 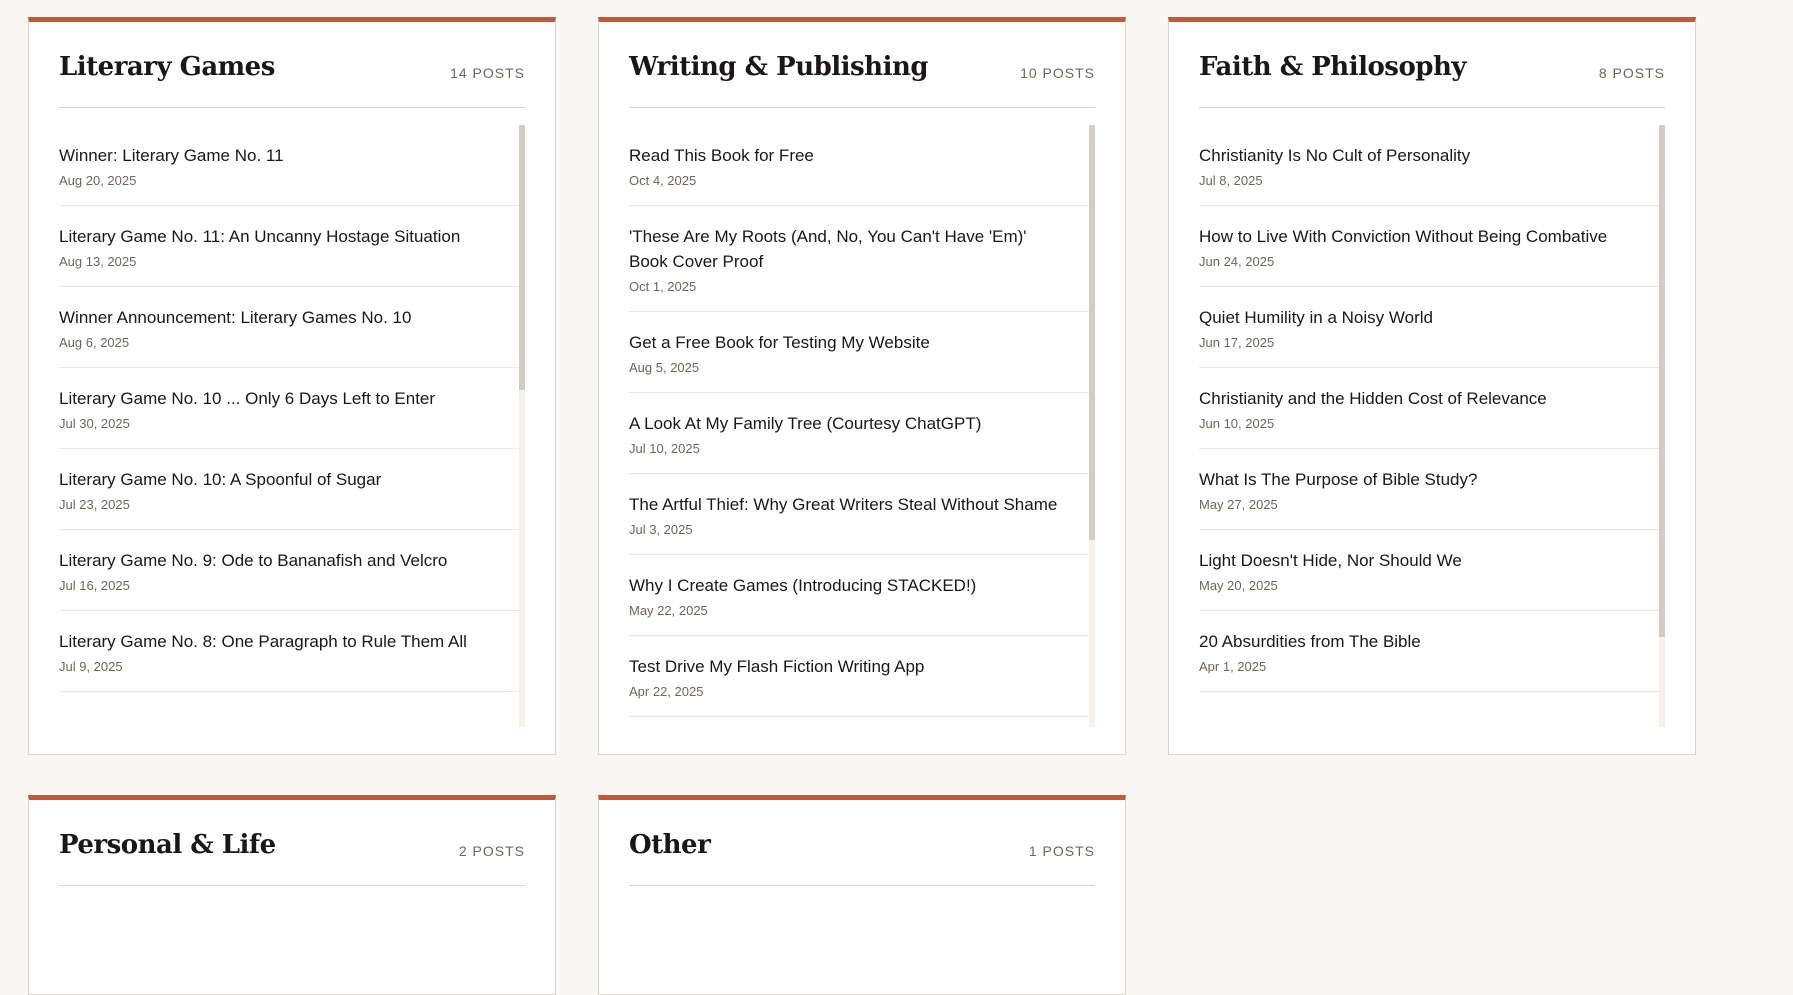 What do you see at coordinates (98, 180) in the screenshot?
I see `post-date: Aug 20, 2025` at bounding box center [98, 180].